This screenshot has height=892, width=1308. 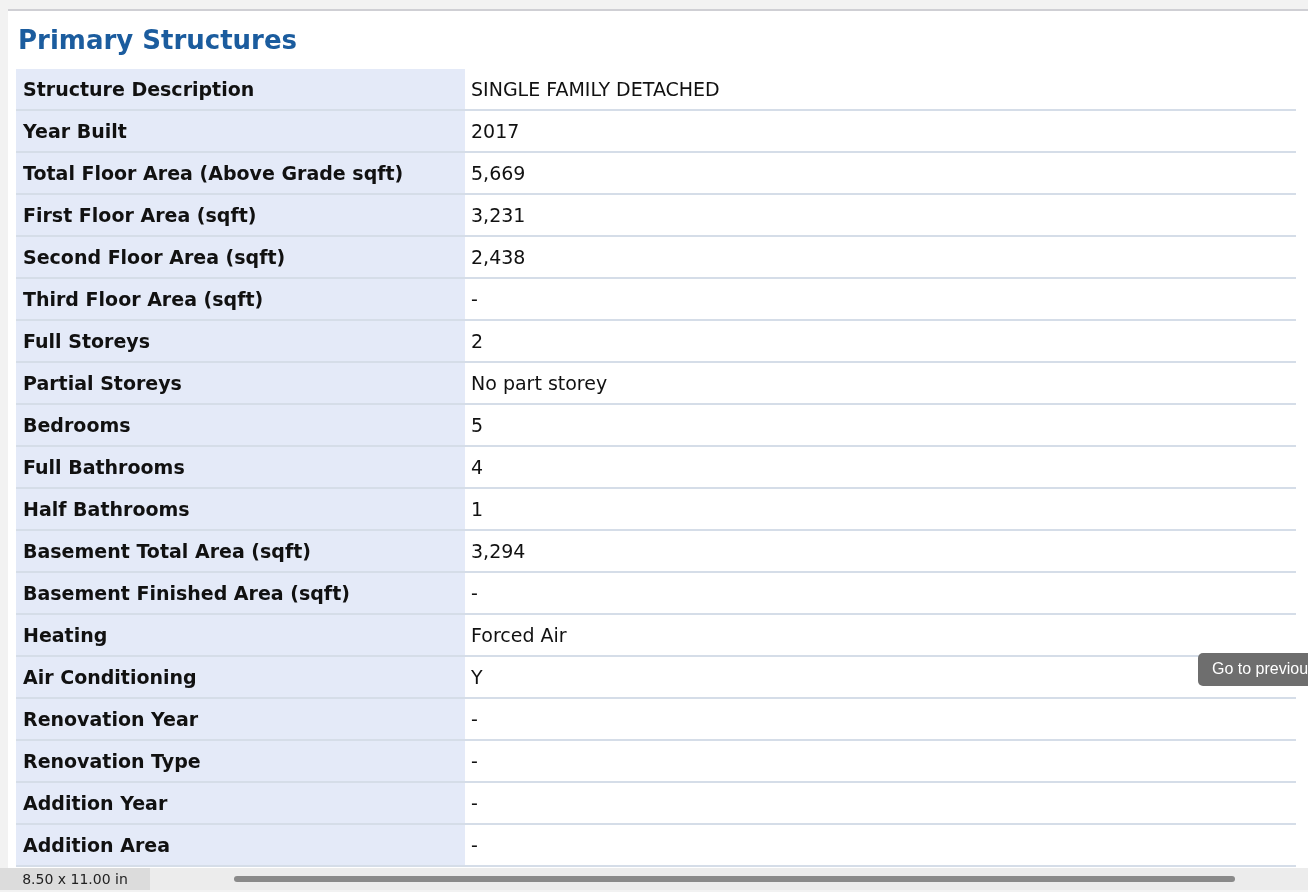 What do you see at coordinates (240, 719) in the screenshot?
I see `field-label: Renovation Year` at bounding box center [240, 719].